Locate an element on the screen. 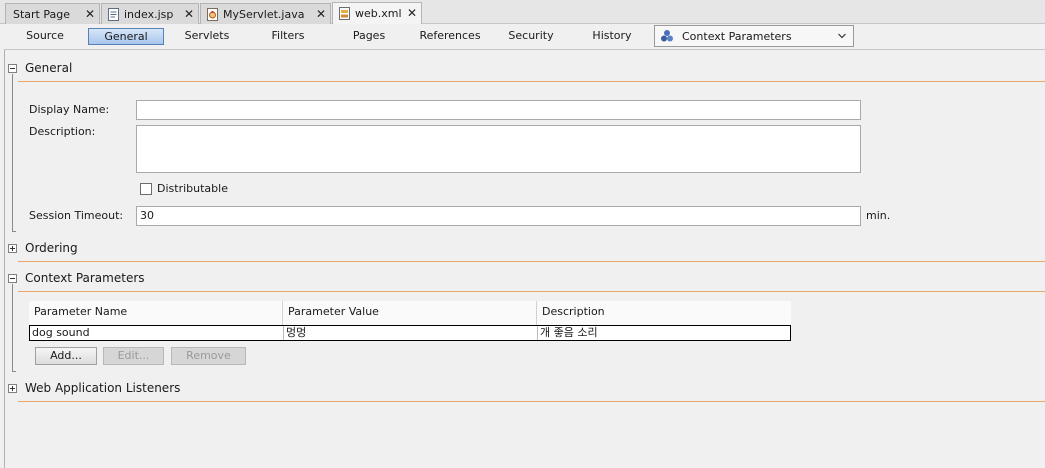 The height and width of the screenshot is (468, 1045). view-tab-general: General is located at coordinates (126, 36).